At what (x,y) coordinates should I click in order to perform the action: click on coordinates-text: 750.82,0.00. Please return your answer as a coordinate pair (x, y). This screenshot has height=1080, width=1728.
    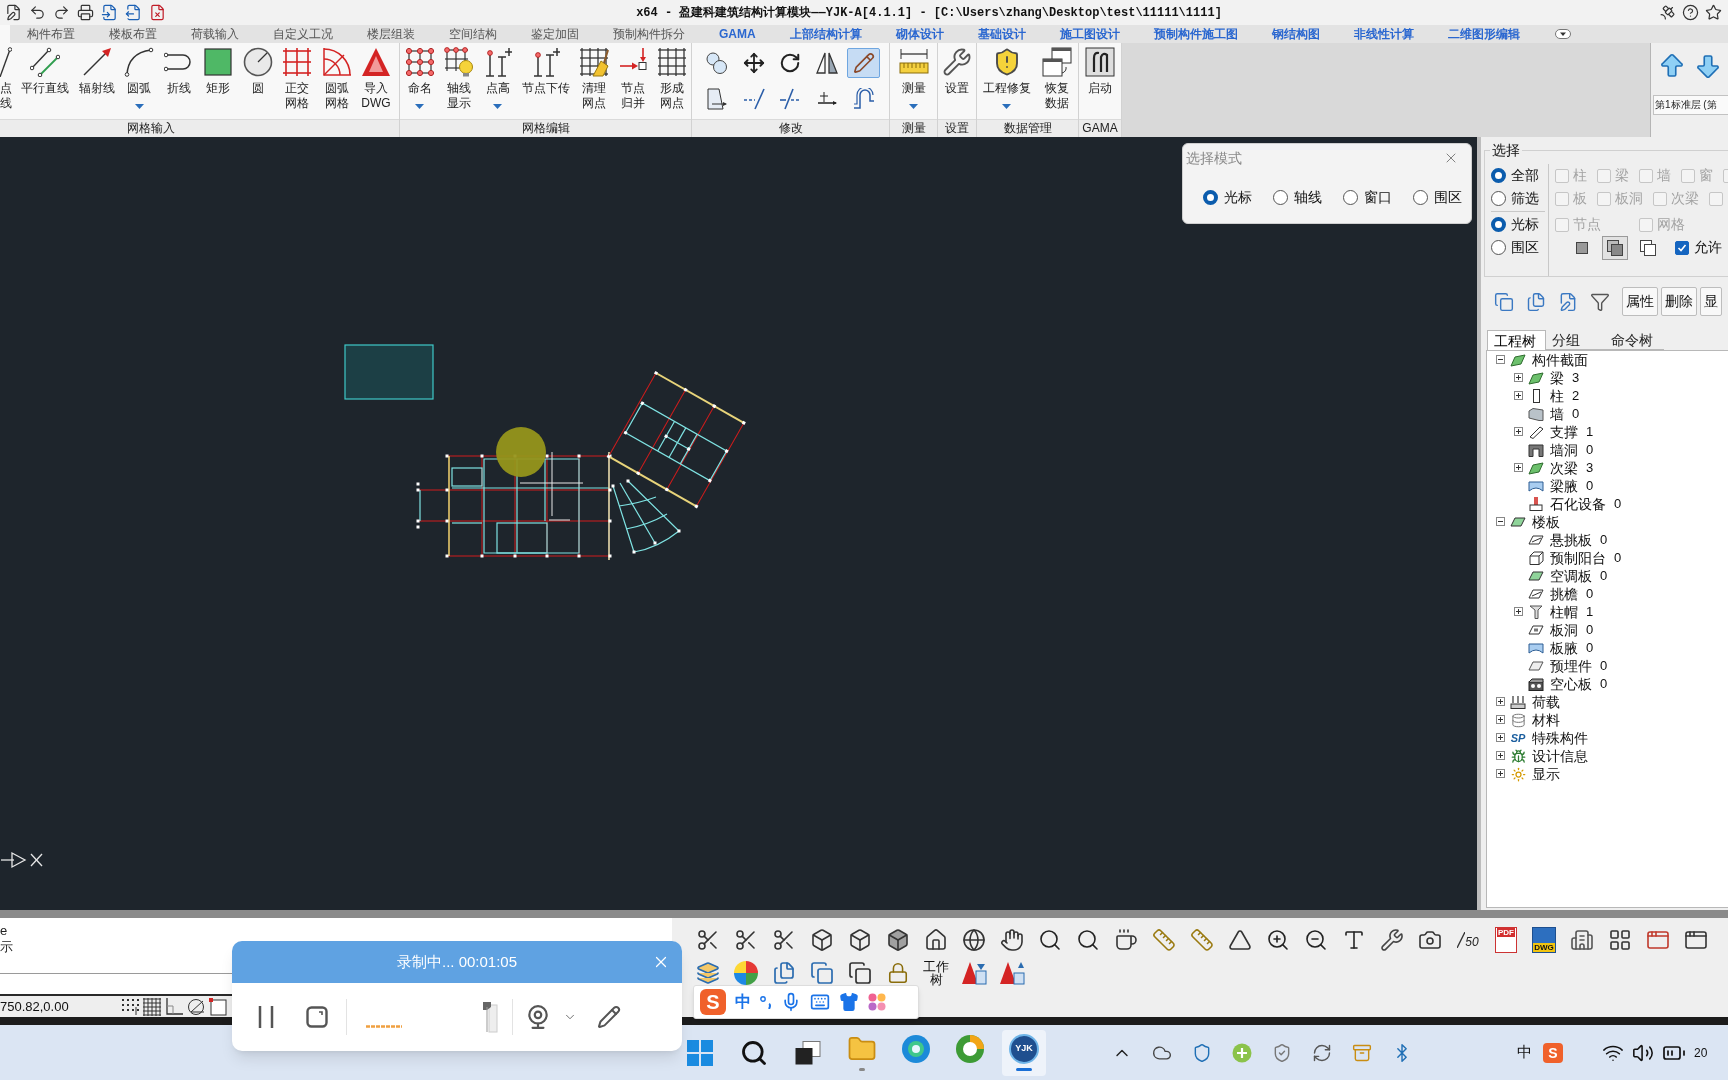
    Looking at the image, I should click on (34, 1006).